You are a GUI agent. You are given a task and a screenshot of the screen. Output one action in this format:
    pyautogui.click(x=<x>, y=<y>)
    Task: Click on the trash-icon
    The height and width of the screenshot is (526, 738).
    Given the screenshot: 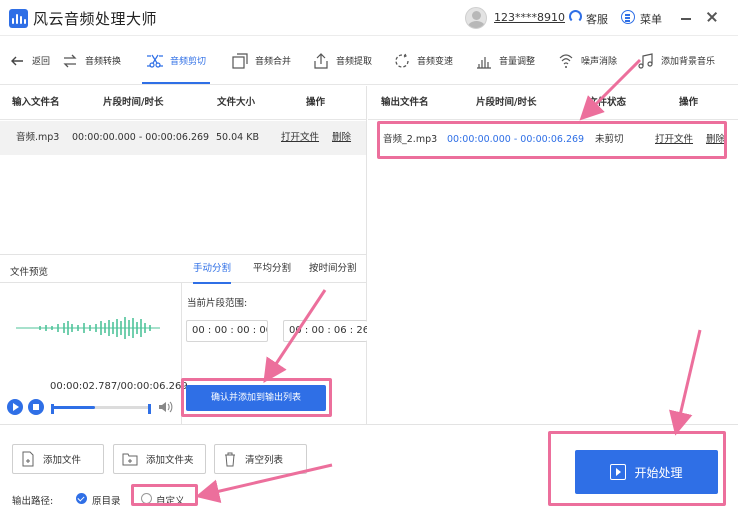 What is the action you would take?
    pyautogui.click(x=230, y=459)
    